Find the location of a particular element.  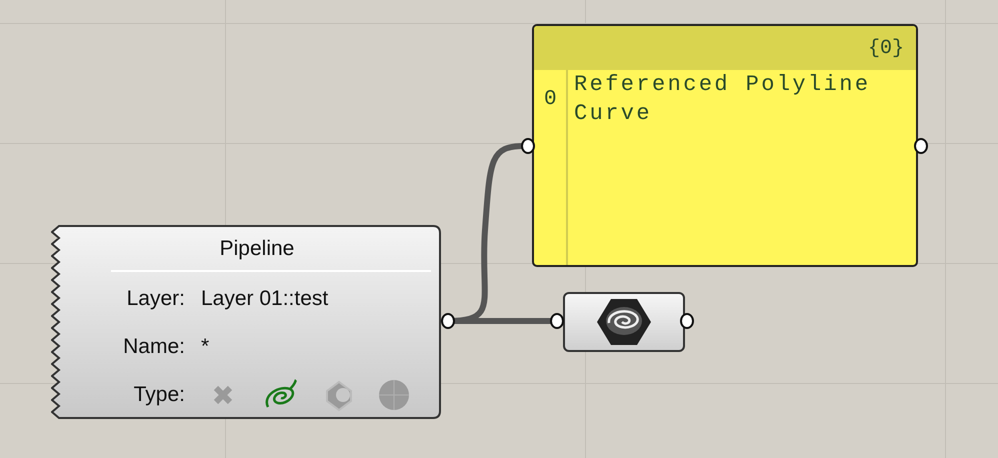

field-label: Name: is located at coordinates (153, 347).